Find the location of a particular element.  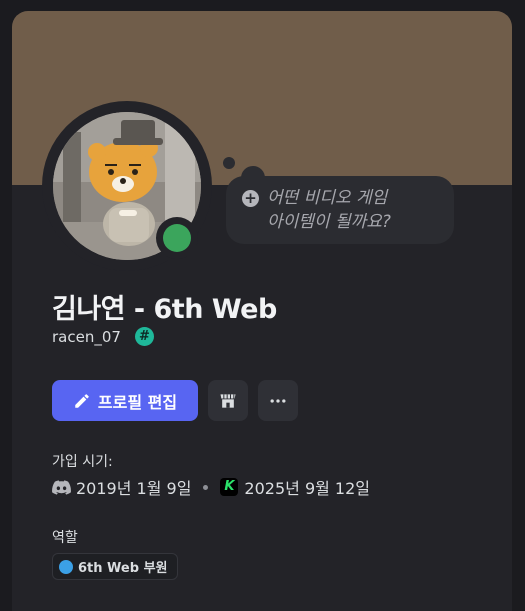

plus-icon: + is located at coordinates (250, 198).